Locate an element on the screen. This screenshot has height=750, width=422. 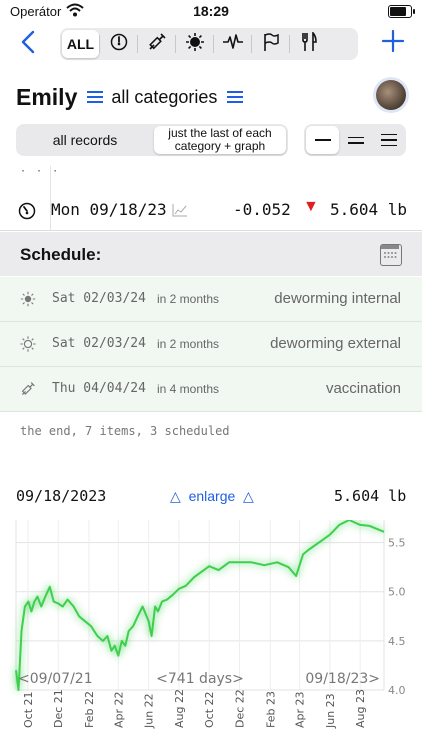
schedule-relative: in 4 months is located at coordinates (188, 389).